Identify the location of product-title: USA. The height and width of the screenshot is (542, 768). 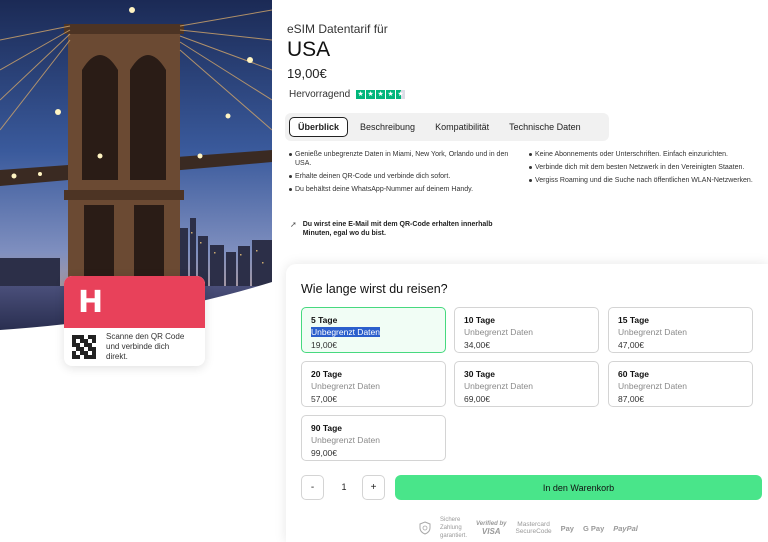
(309, 49).